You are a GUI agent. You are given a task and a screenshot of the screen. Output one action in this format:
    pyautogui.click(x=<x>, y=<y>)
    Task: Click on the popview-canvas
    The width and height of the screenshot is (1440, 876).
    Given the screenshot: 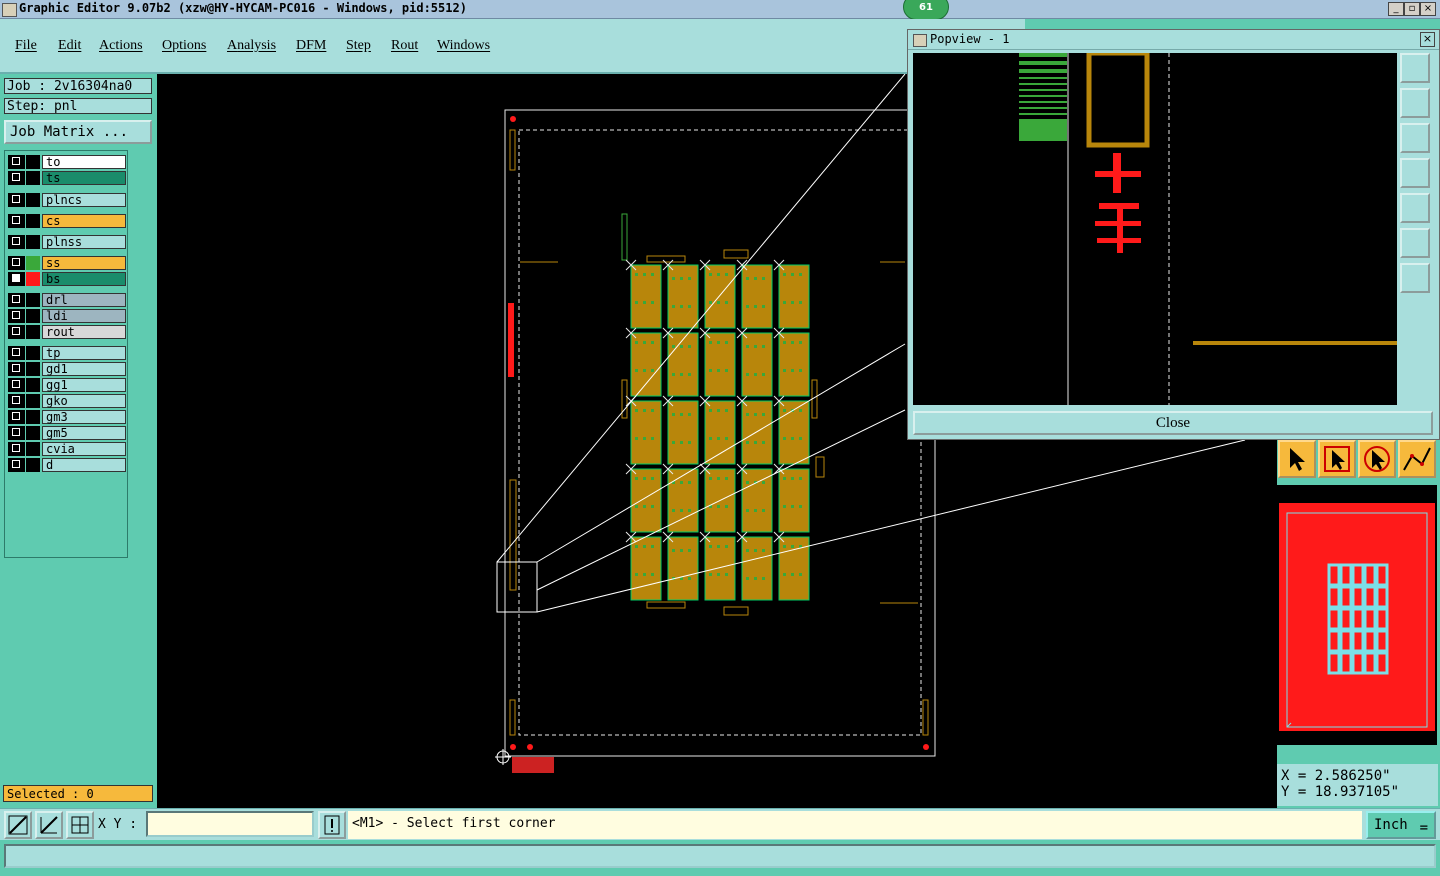 What is the action you would take?
    pyautogui.click(x=1155, y=229)
    